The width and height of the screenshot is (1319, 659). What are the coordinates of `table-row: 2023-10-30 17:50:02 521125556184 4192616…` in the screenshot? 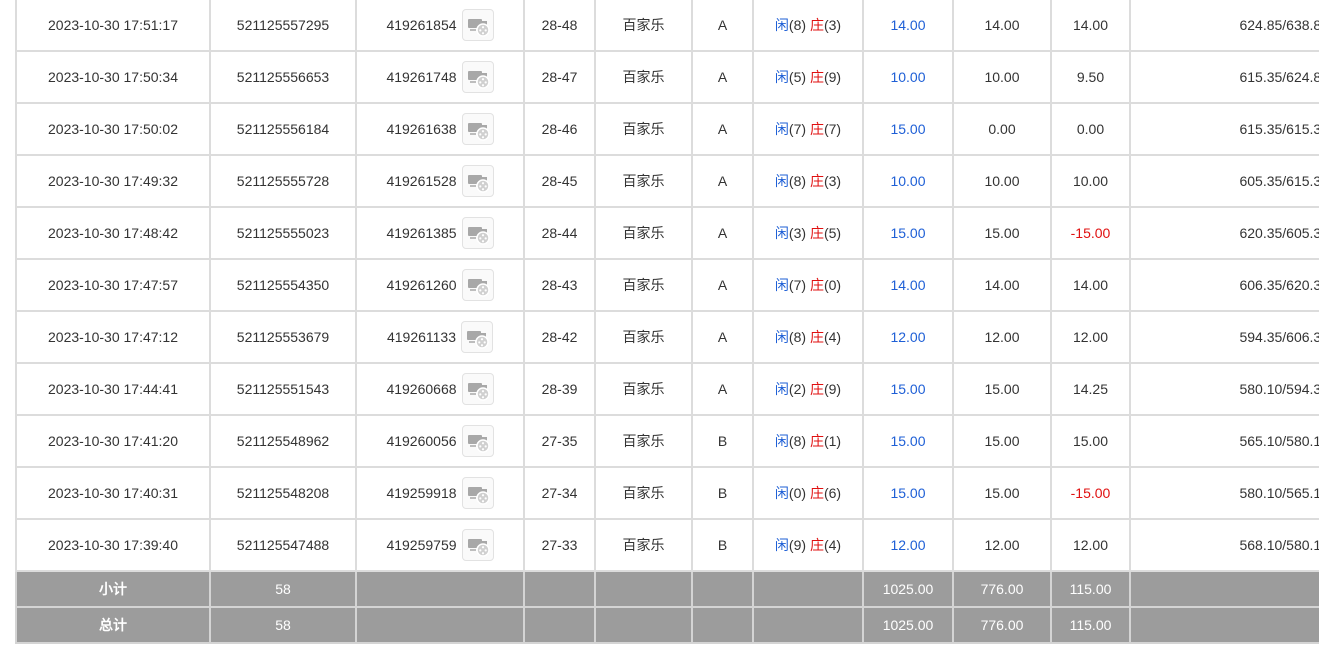 It's located at (667, 129).